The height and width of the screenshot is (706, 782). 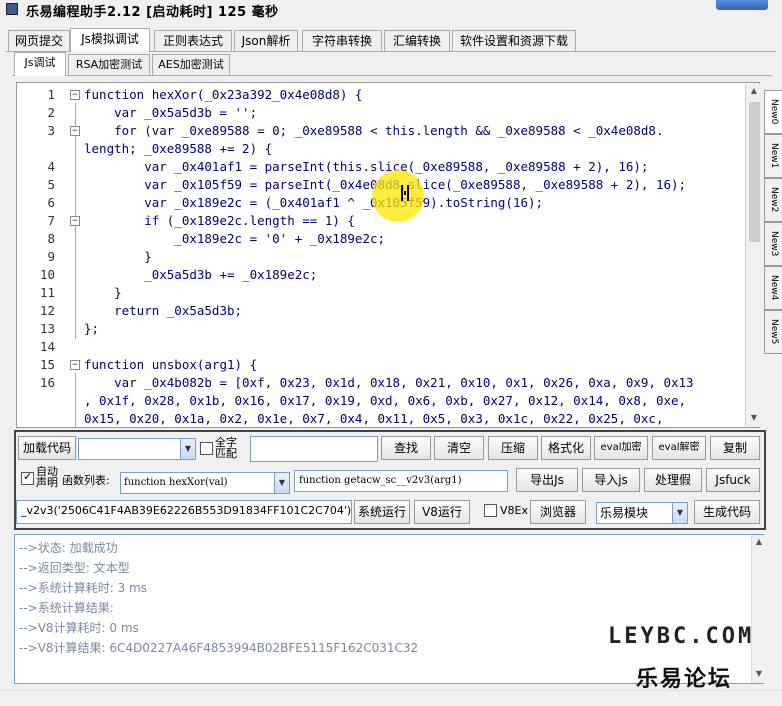 What do you see at coordinates (773, 332) in the screenshot?
I see `side-tab-new5: New5` at bounding box center [773, 332].